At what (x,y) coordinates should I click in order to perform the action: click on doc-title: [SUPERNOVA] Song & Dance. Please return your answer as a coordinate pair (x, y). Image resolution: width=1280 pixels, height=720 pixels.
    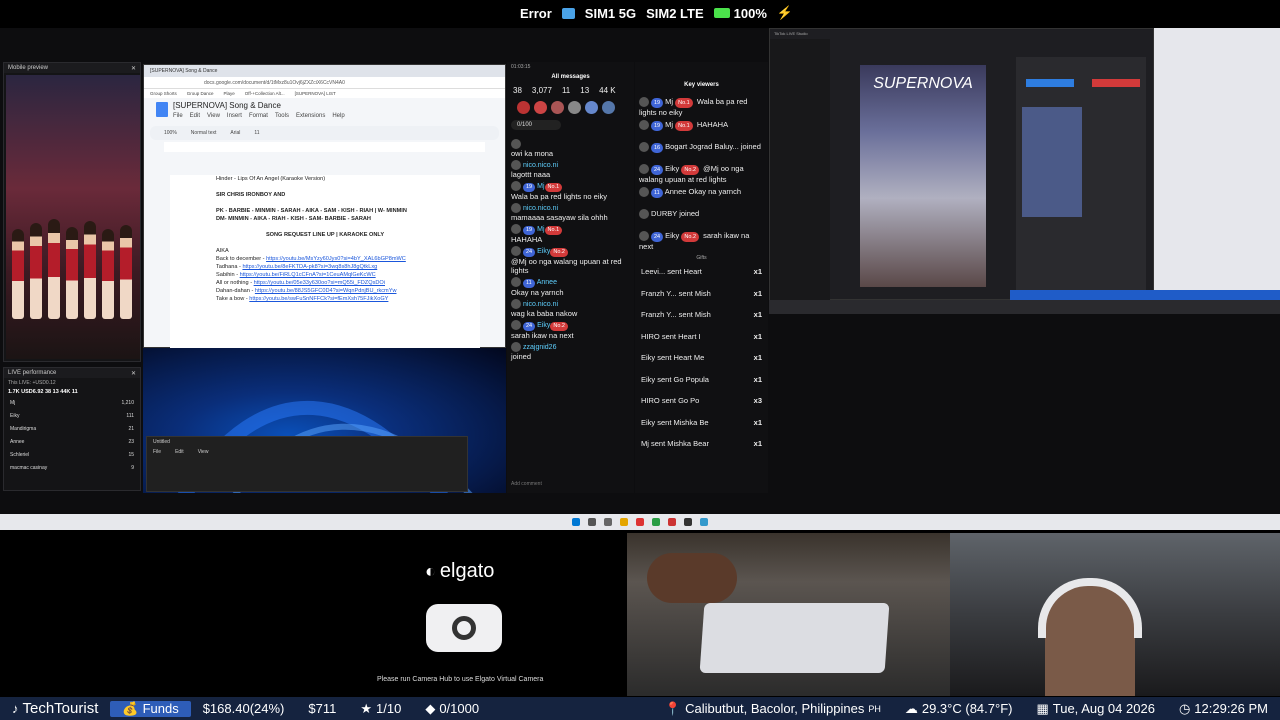
    Looking at the image, I should click on (227, 105).